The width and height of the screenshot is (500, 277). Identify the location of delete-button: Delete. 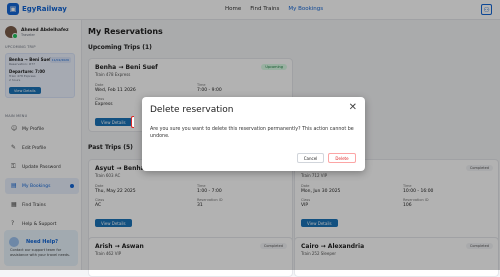
(342, 158).